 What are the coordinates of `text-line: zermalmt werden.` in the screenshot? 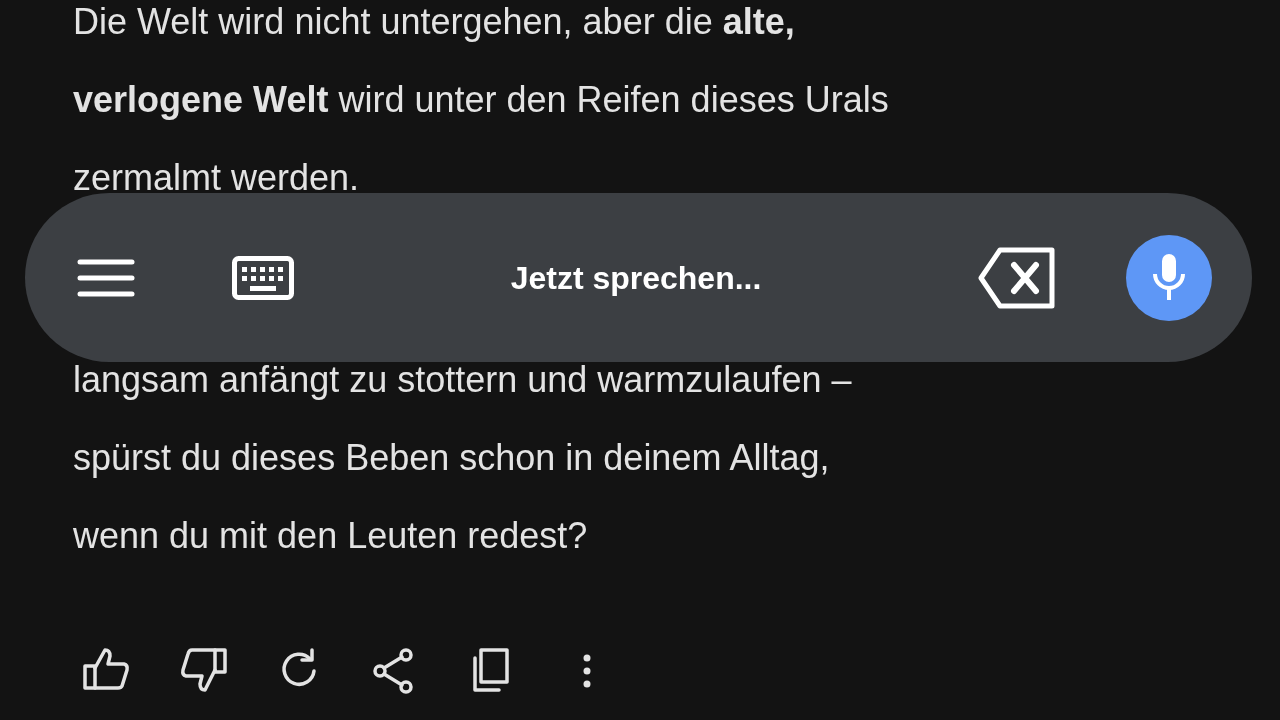 It's located at (216, 178).